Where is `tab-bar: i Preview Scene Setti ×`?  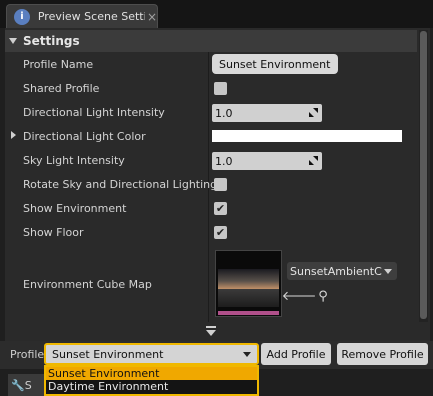
tab-bar: i Preview Scene Setti × is located at coordinates (216, 14).